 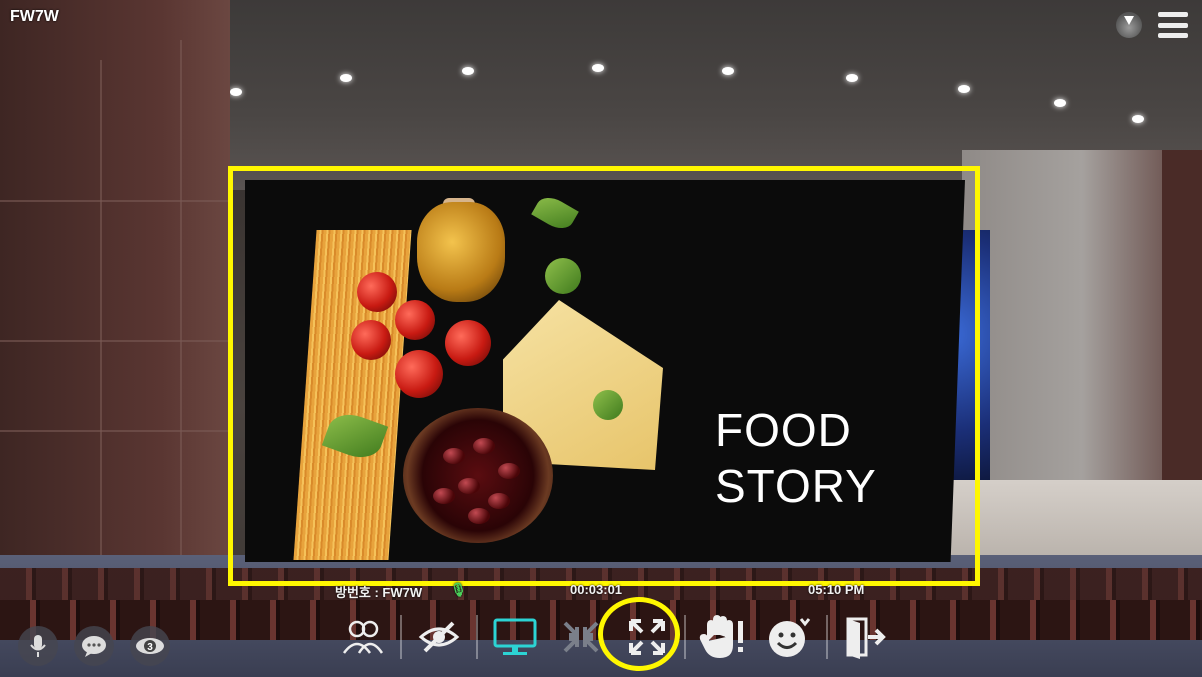 I want to click on expand-icon, so click(x=647, y=637).